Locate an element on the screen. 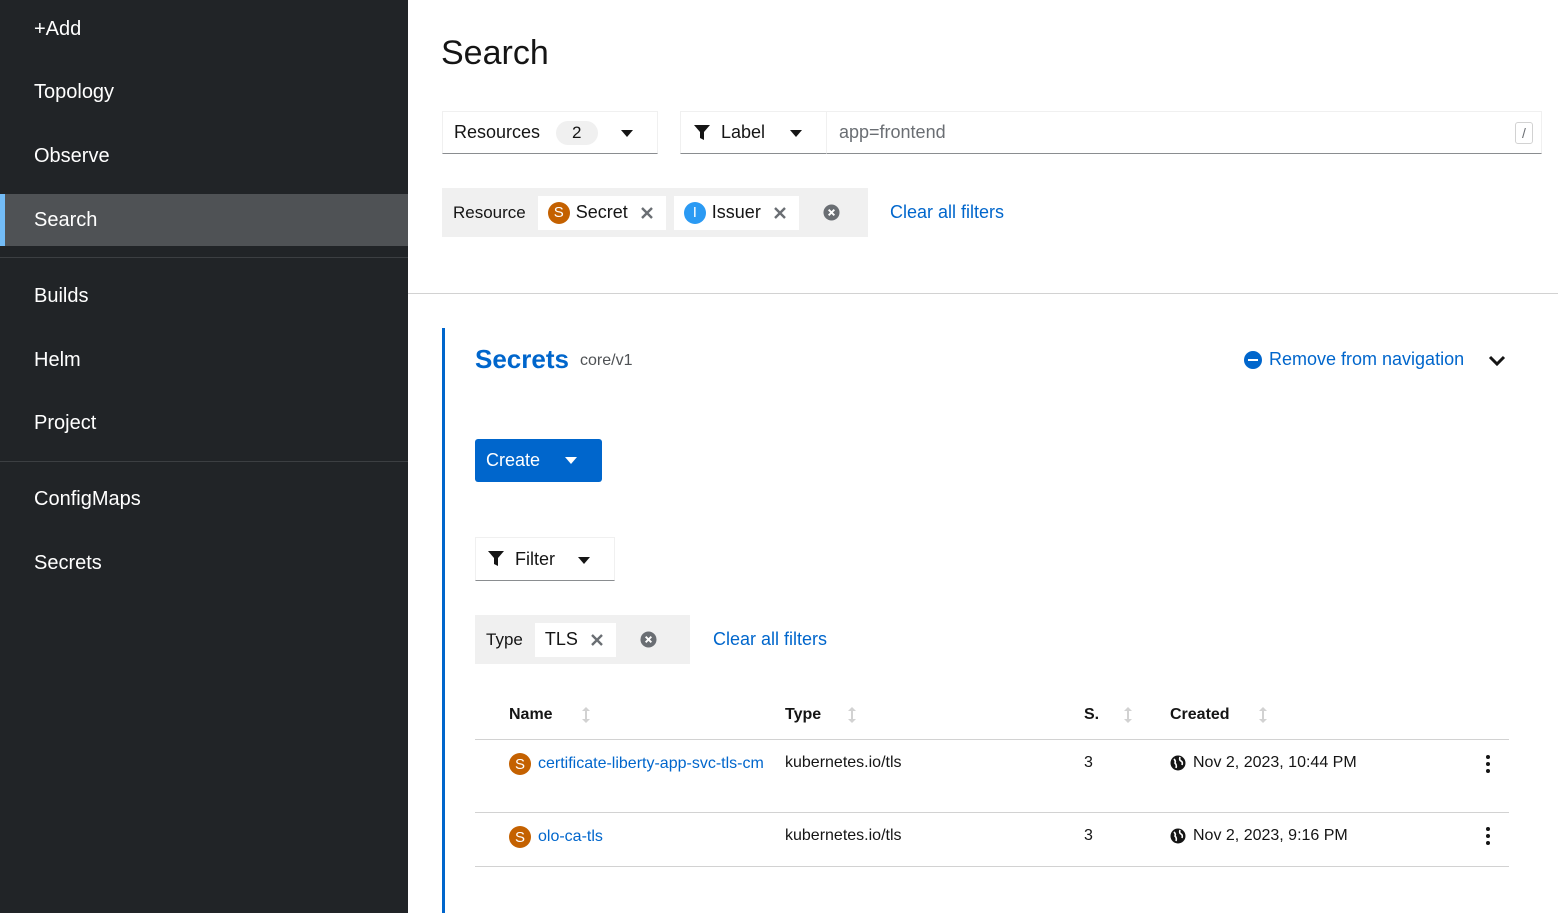  column-header-name: Name is located at coordinates (550, 715).